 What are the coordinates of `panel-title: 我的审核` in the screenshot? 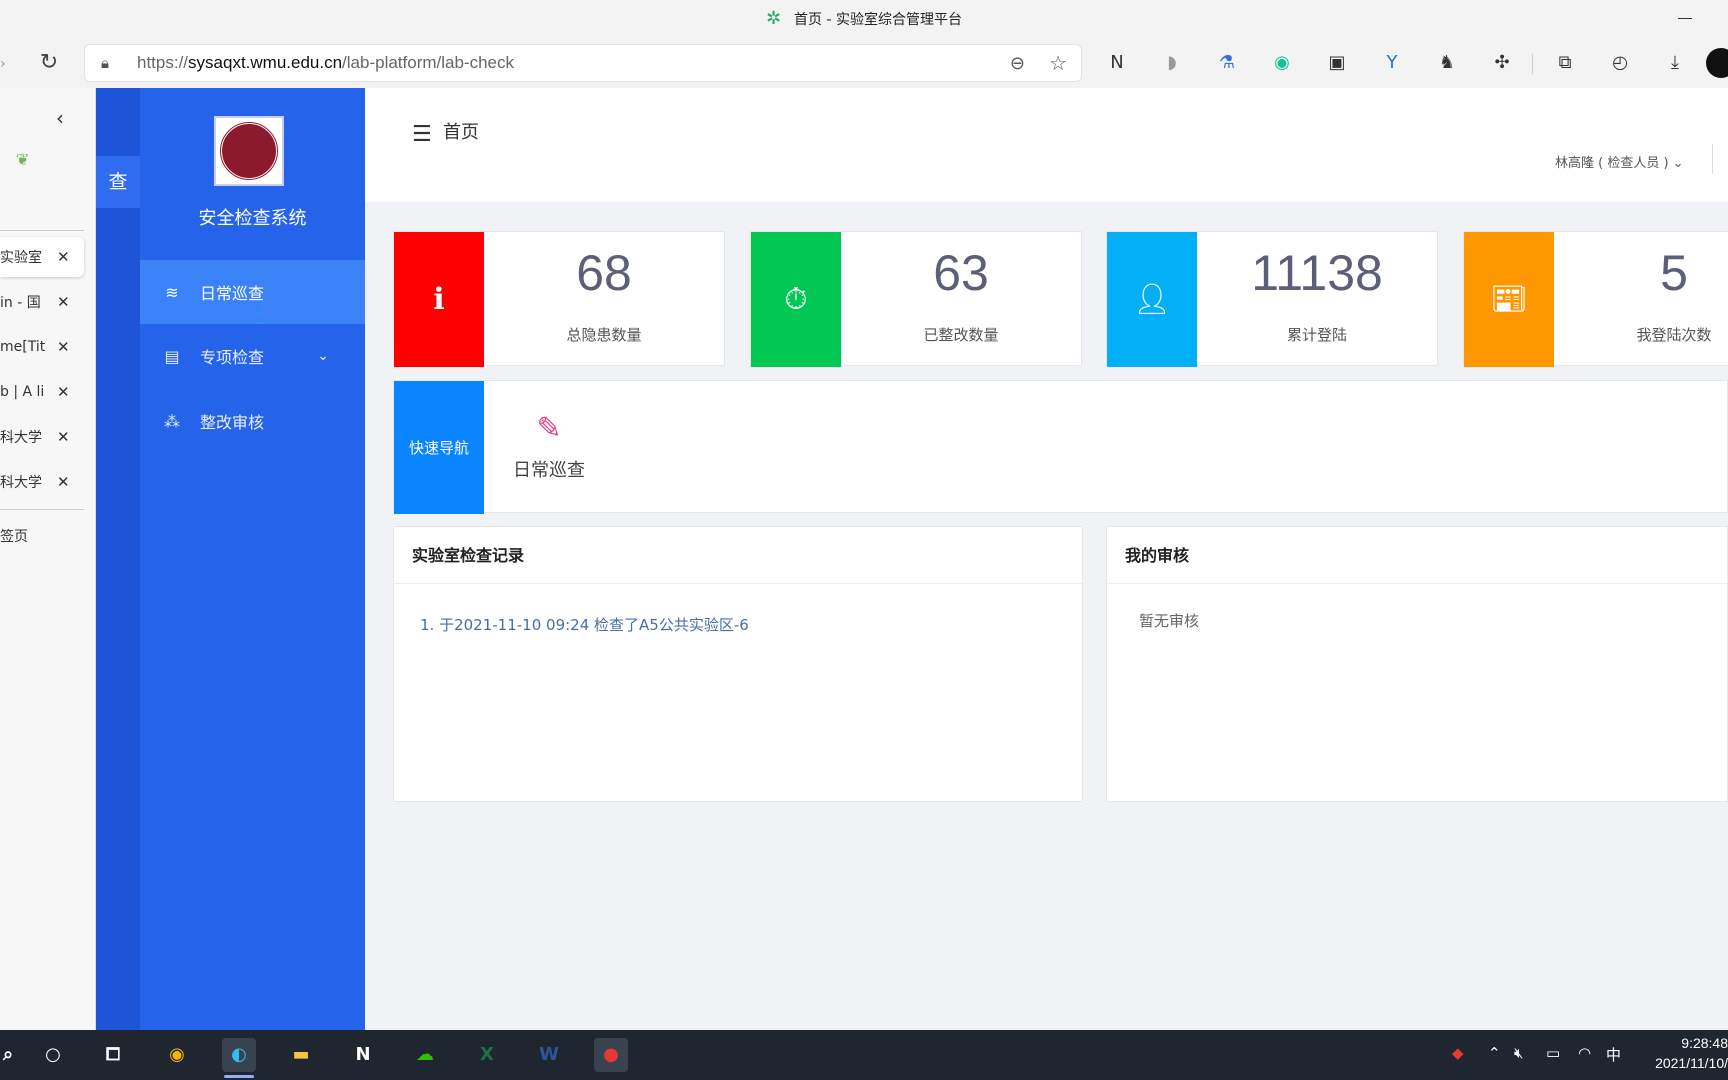 It's located at (1417, 555).